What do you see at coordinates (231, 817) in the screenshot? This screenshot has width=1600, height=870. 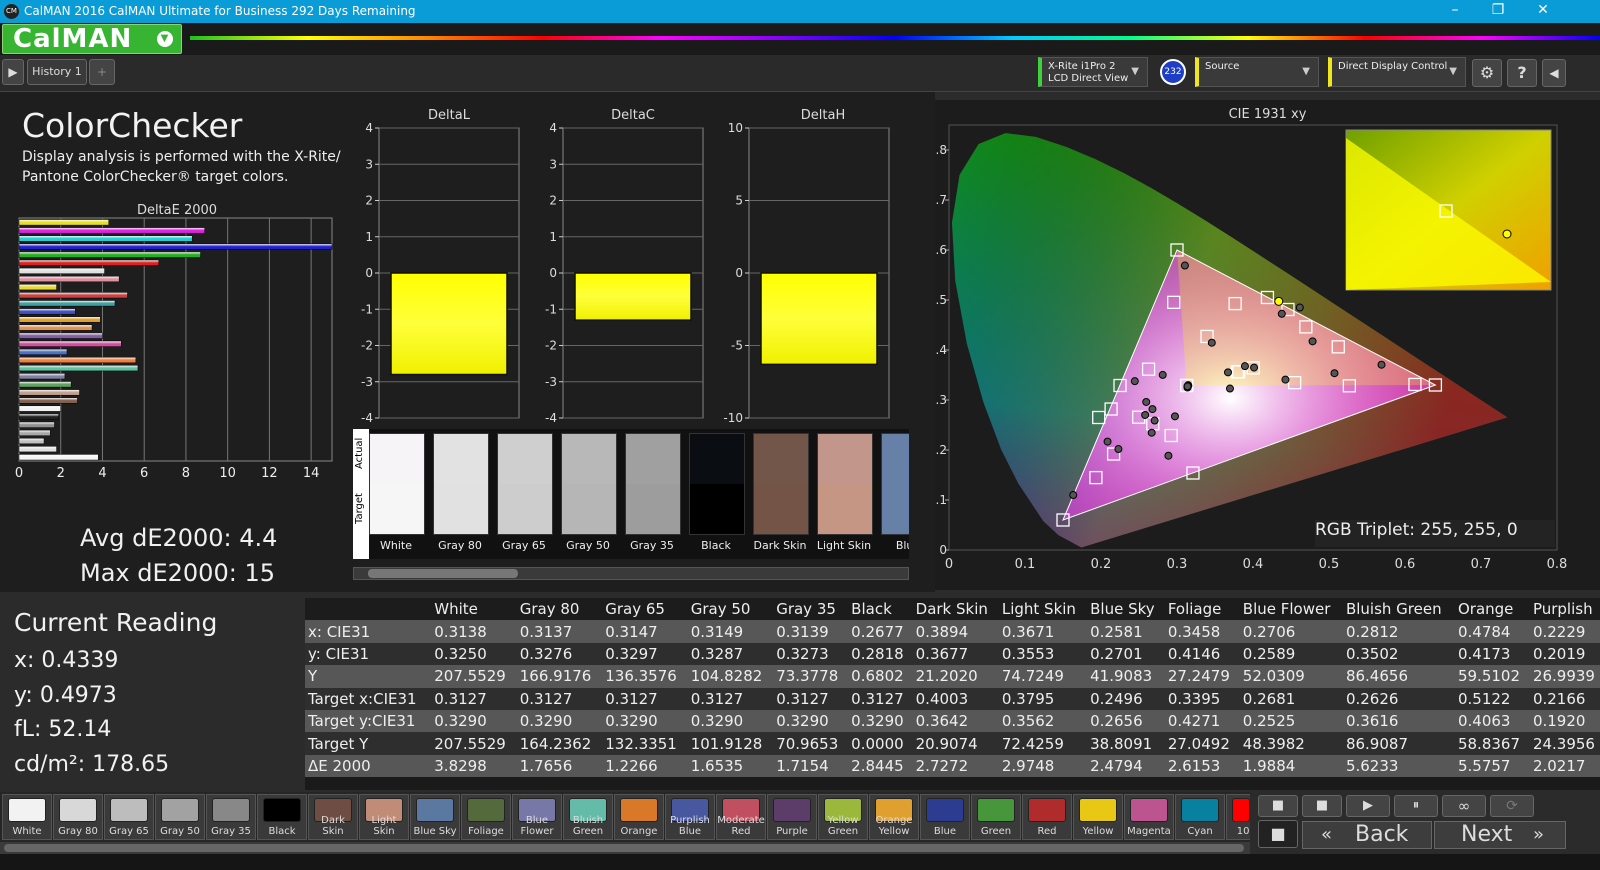 I see `swatch-button: Gray 35` at bounding box center [231, 817].